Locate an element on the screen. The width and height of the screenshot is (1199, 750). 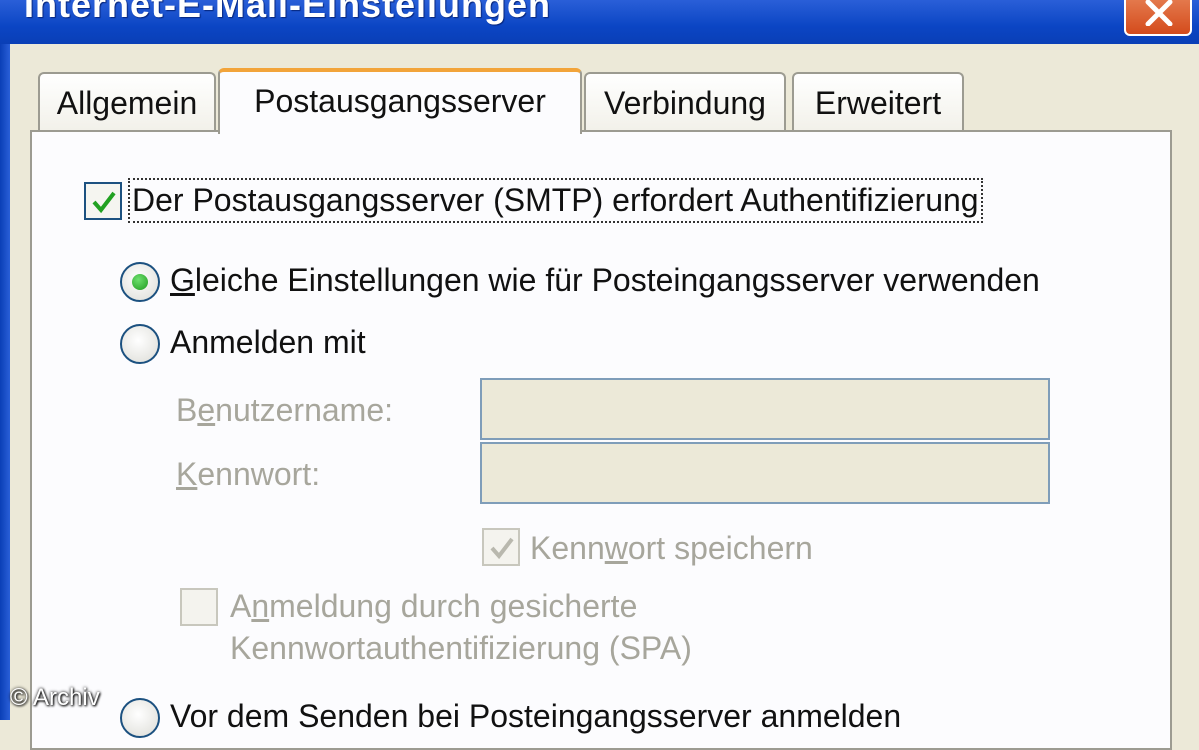
window-title: Internet-E-Mail-Einstellungen is located at coordinates (288, 12).